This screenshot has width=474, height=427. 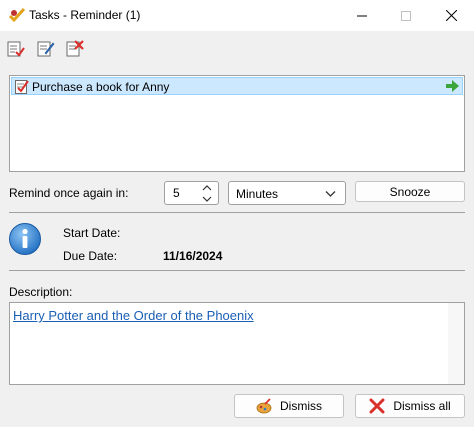 I want to click on snooze-button: Snooze, so click(x=410, y=191).